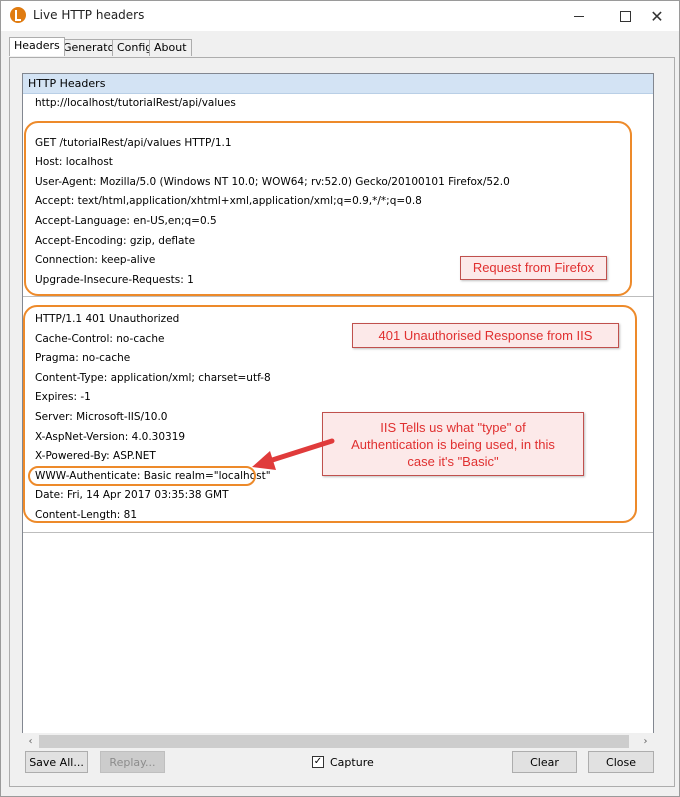 The image size is (680, 797). I want to click on tab-about: About, so click(170, 47).